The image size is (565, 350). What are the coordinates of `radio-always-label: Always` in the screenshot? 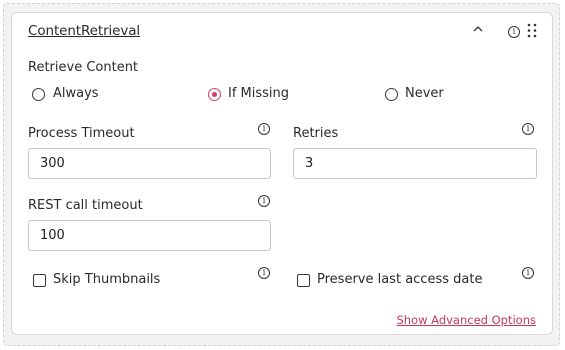 It's located at (76, 93).